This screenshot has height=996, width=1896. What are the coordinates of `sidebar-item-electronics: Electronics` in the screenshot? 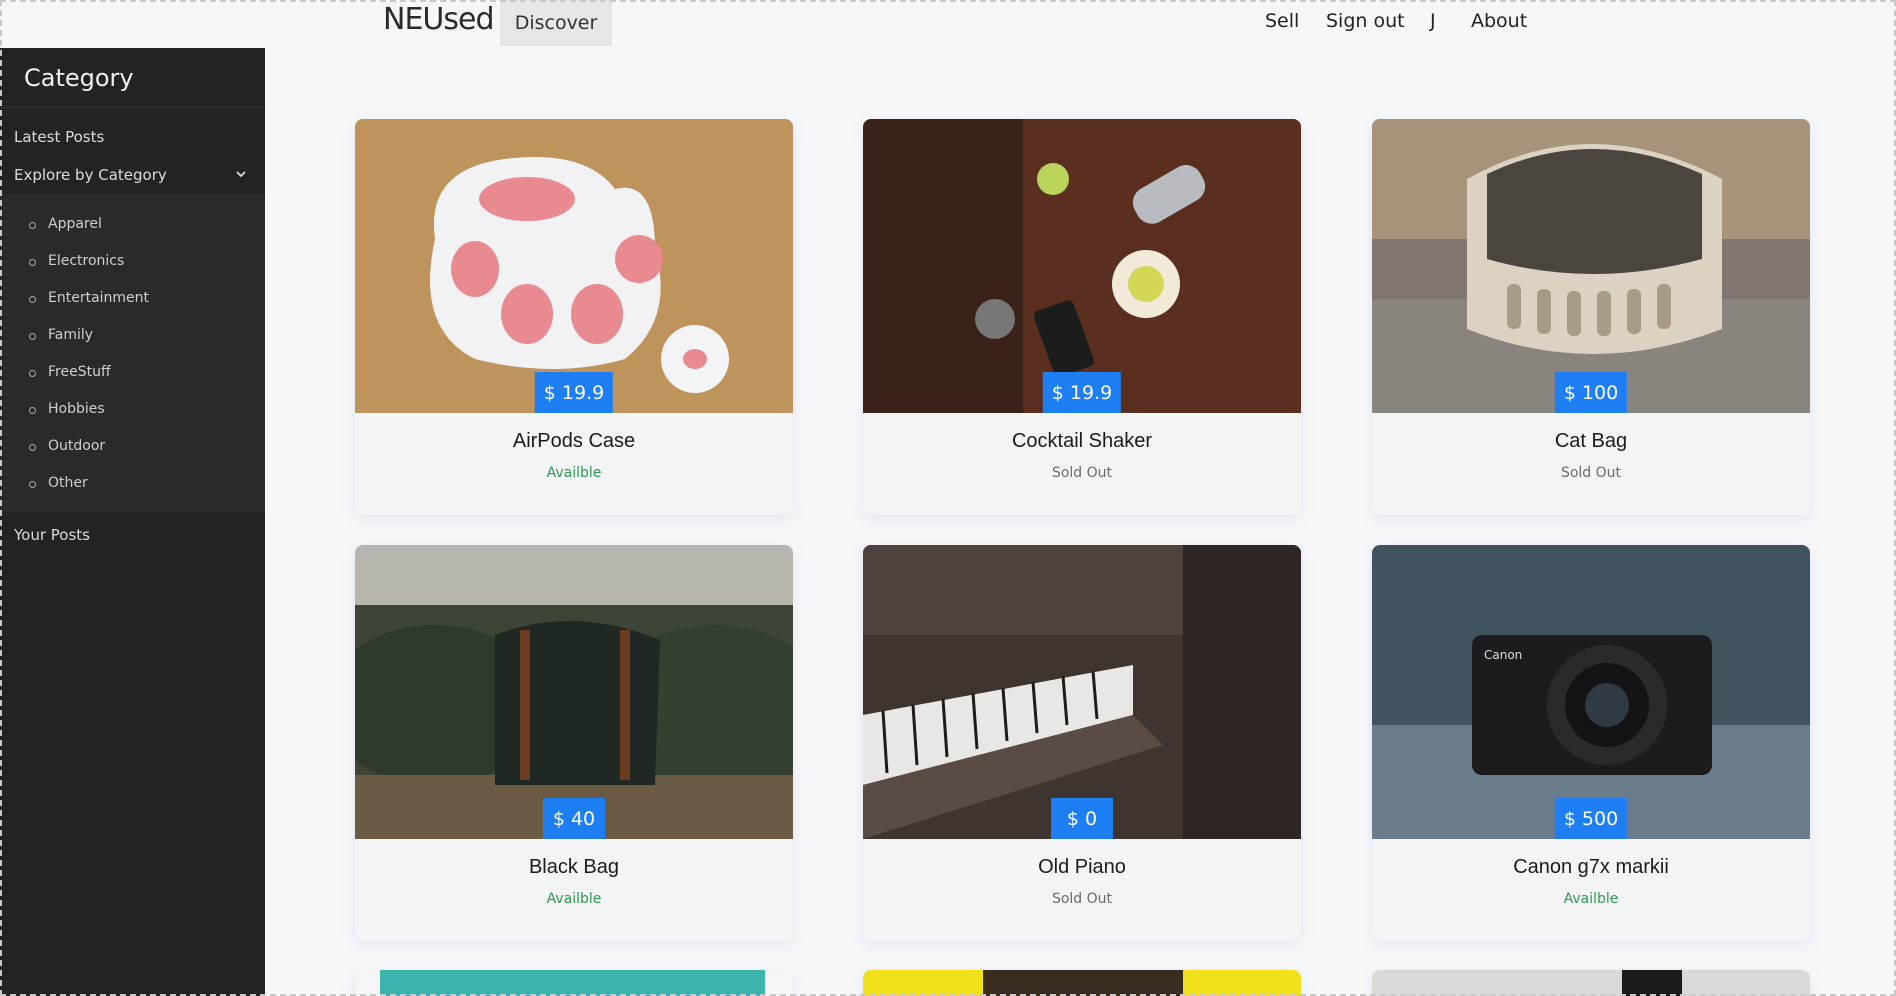 It's located at (132, 261).